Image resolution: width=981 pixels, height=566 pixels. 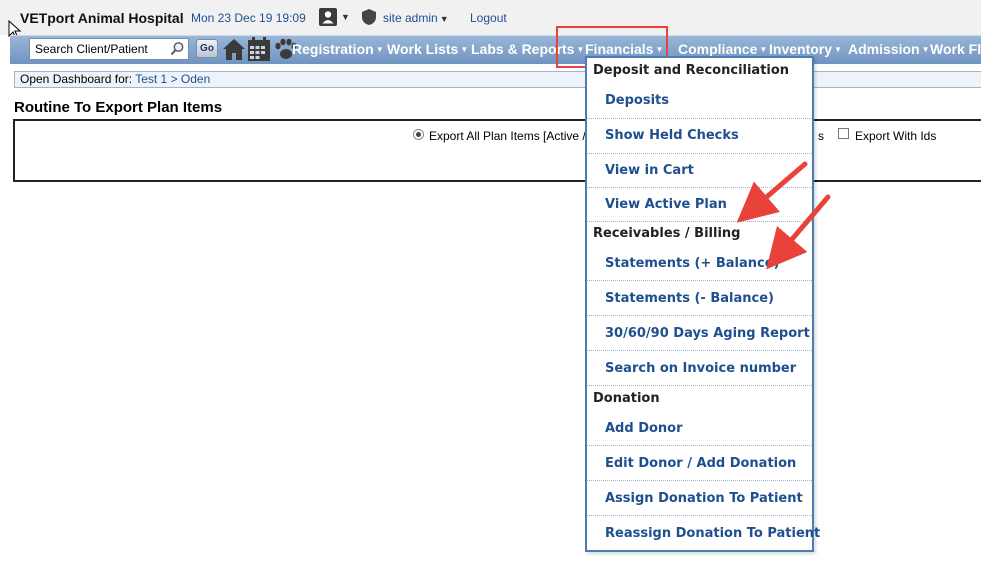 I want to click on menu-item-show-held-checks: Show Held Checks, so click(x=672, y=135).